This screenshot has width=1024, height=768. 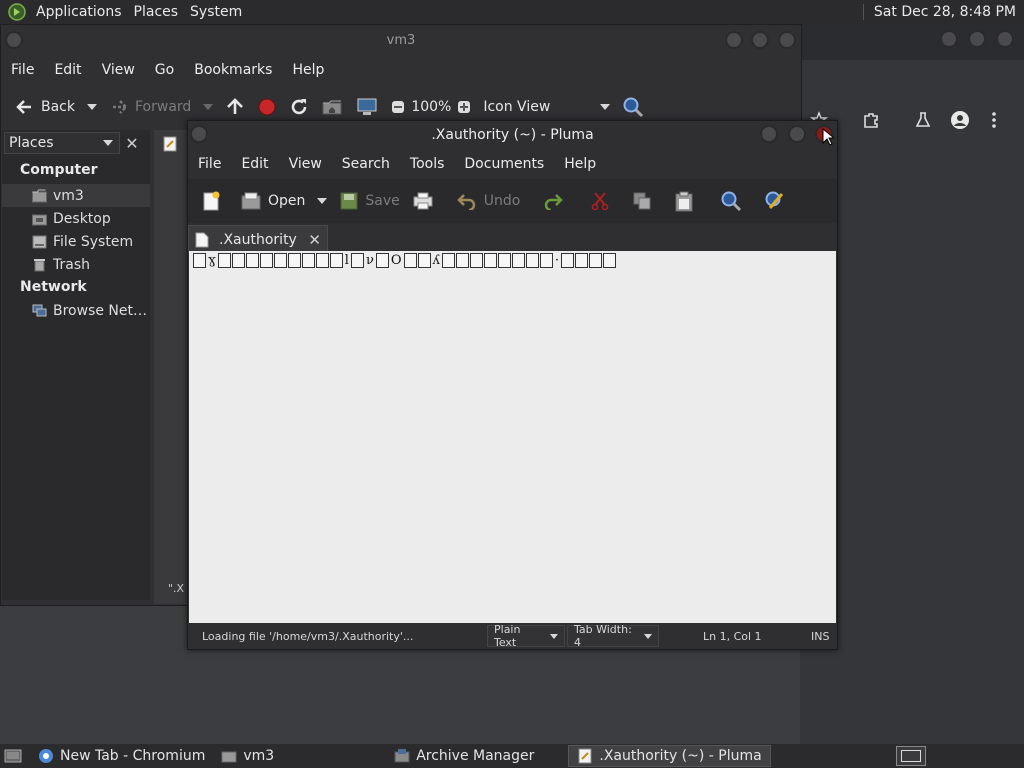 What do you see at coordinates (299, 107) in the screenshot?
I see `reload-button` at bounding box center [299, 107].